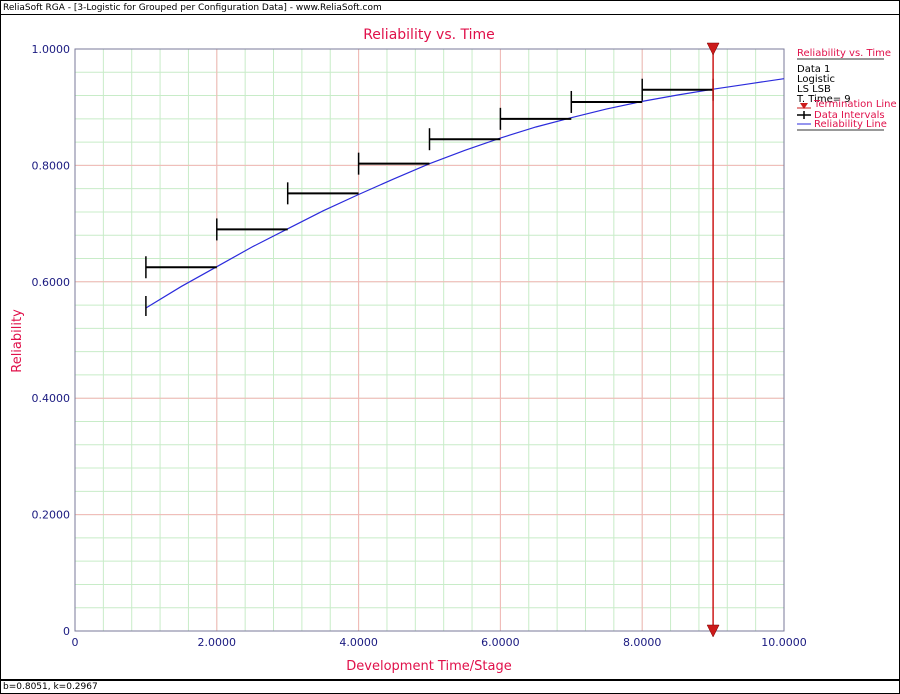 The width and height of the screenshot is (900, 694). What do you see at coordinates (855, 104) in the screenshot?
I see `legend-label-termination: Termination Line` at bounding box center [855, 104].